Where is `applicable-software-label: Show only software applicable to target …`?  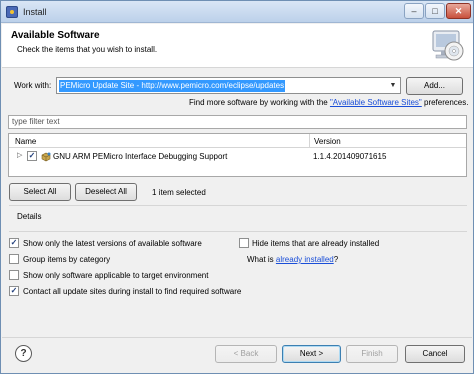
applicable-software-label: Show only software applicable to target … is located at coordinates (116, 275).